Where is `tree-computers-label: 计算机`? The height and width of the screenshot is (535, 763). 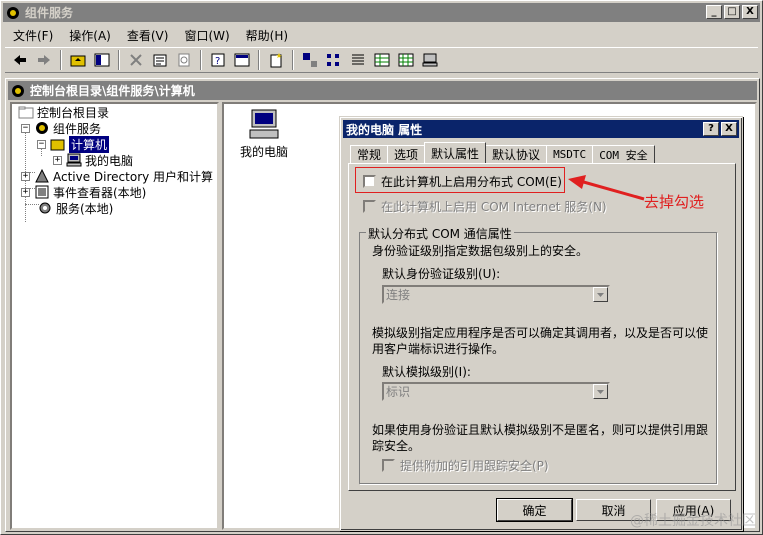 tree-computers-label: 计算机 is located at coordinates (89, 144).